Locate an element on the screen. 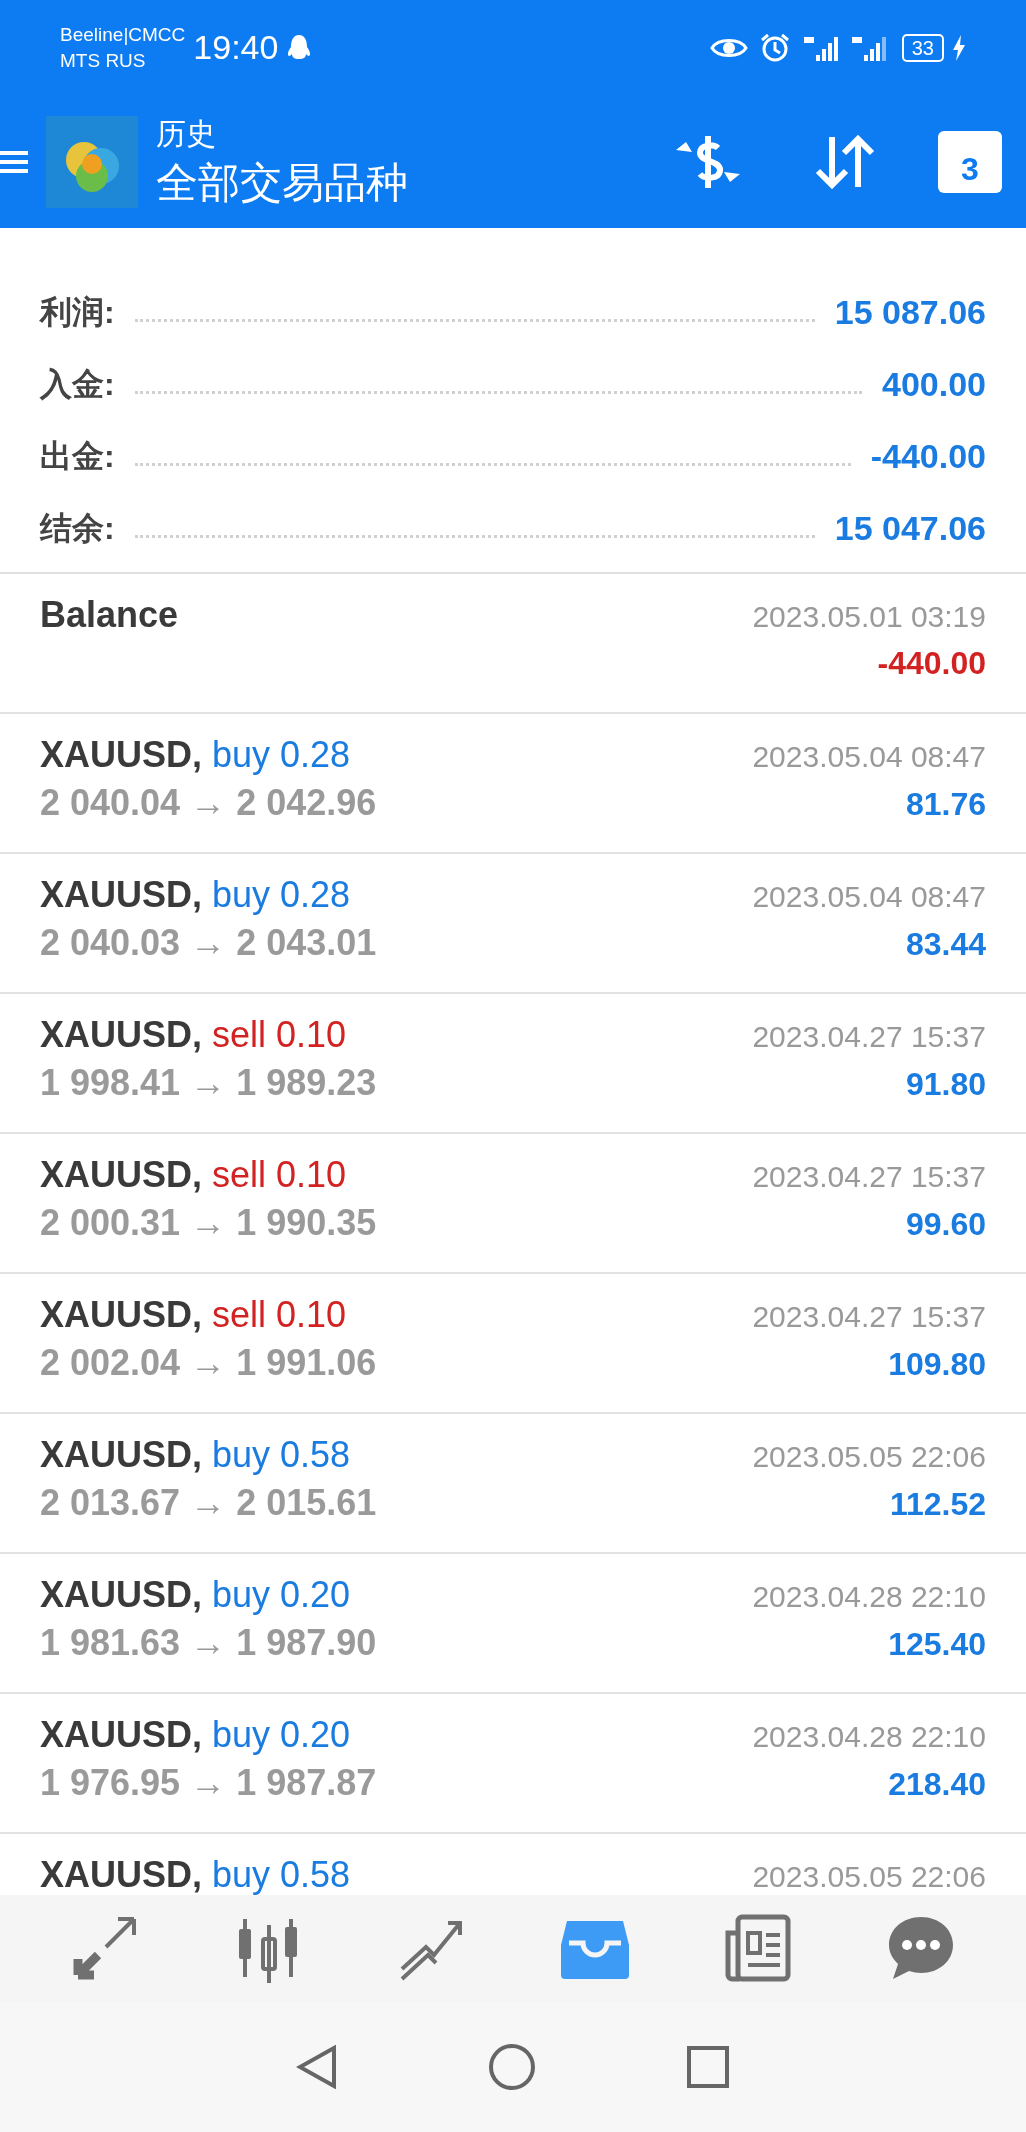  deal-prices: 1 976.95 → 1 987.87 is located at coordinates (208, 1783).